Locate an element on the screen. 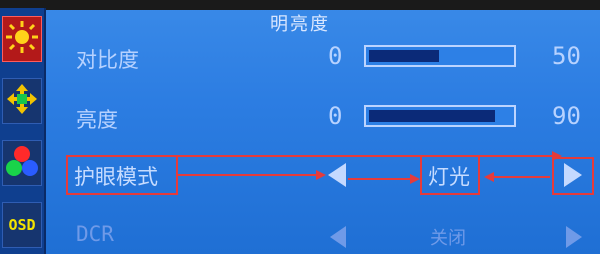 This screenshot has width=600, height=254. sidebar-item-color is located at coordinates (22, 163).